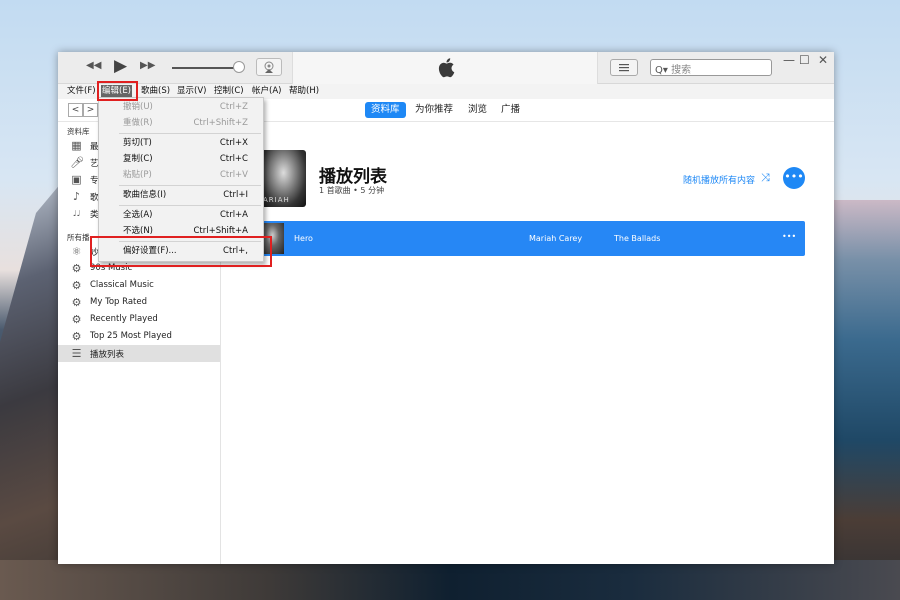  Describe the element at coordinates (138, 107) in the screenshot. I see `menu-item-label: 撤销(U)` at that location.